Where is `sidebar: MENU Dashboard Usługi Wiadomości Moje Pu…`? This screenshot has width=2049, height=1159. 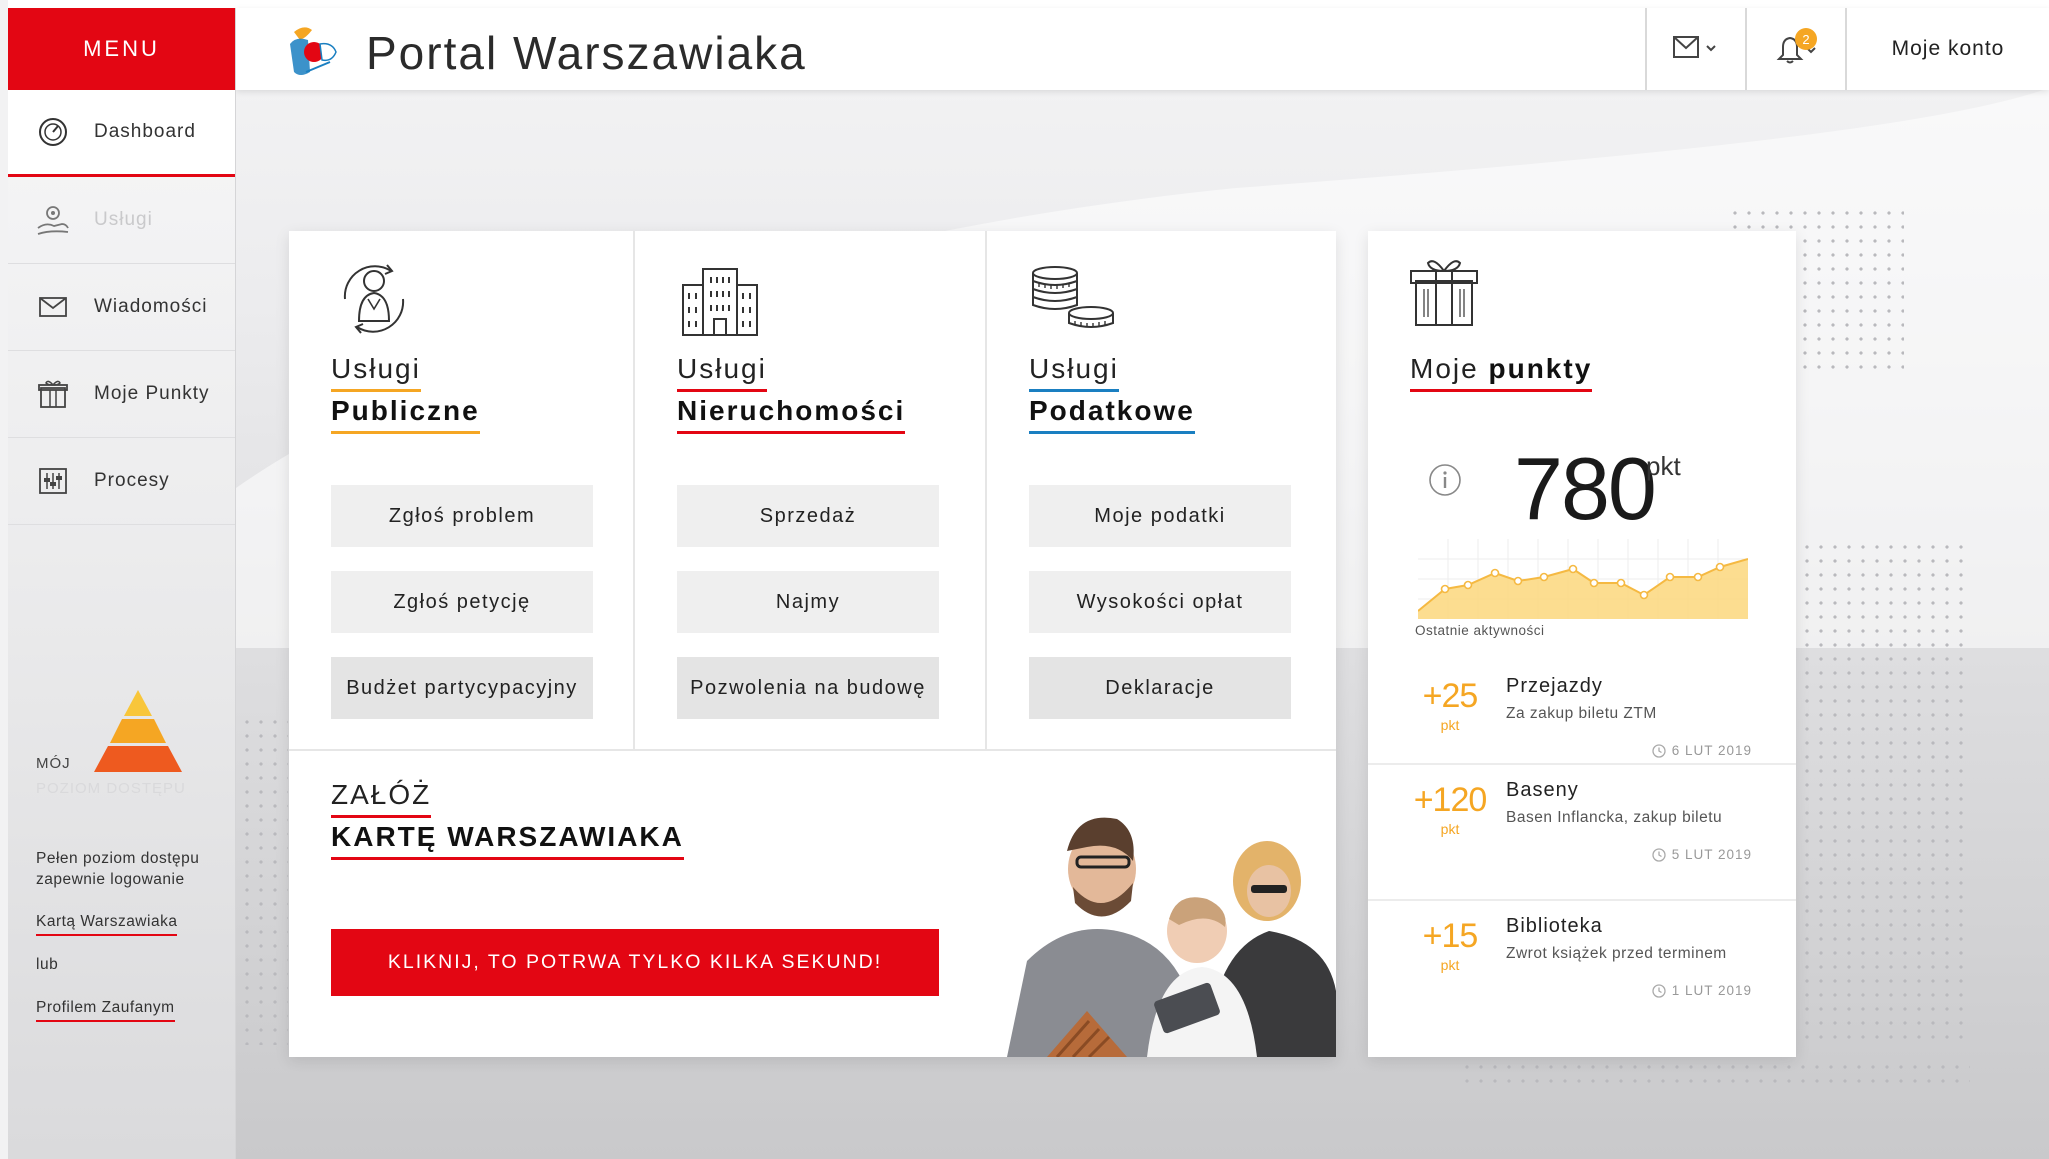 sidebar: MENU Dashboard Usługi Wiadomości Moje Pu… is located at coordinates (122, 583).